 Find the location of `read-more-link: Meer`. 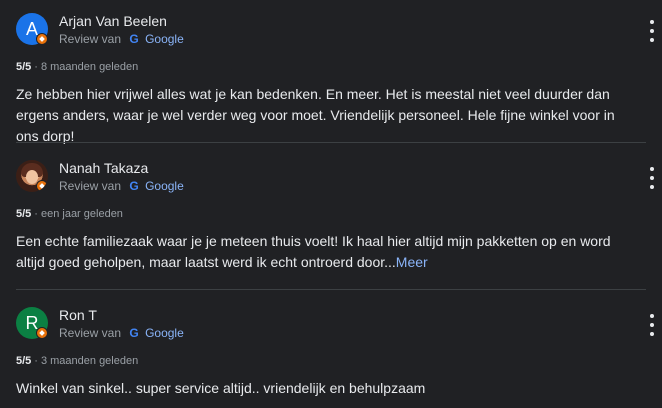

read-more-link: Meer is located at coordinates (412, 262).